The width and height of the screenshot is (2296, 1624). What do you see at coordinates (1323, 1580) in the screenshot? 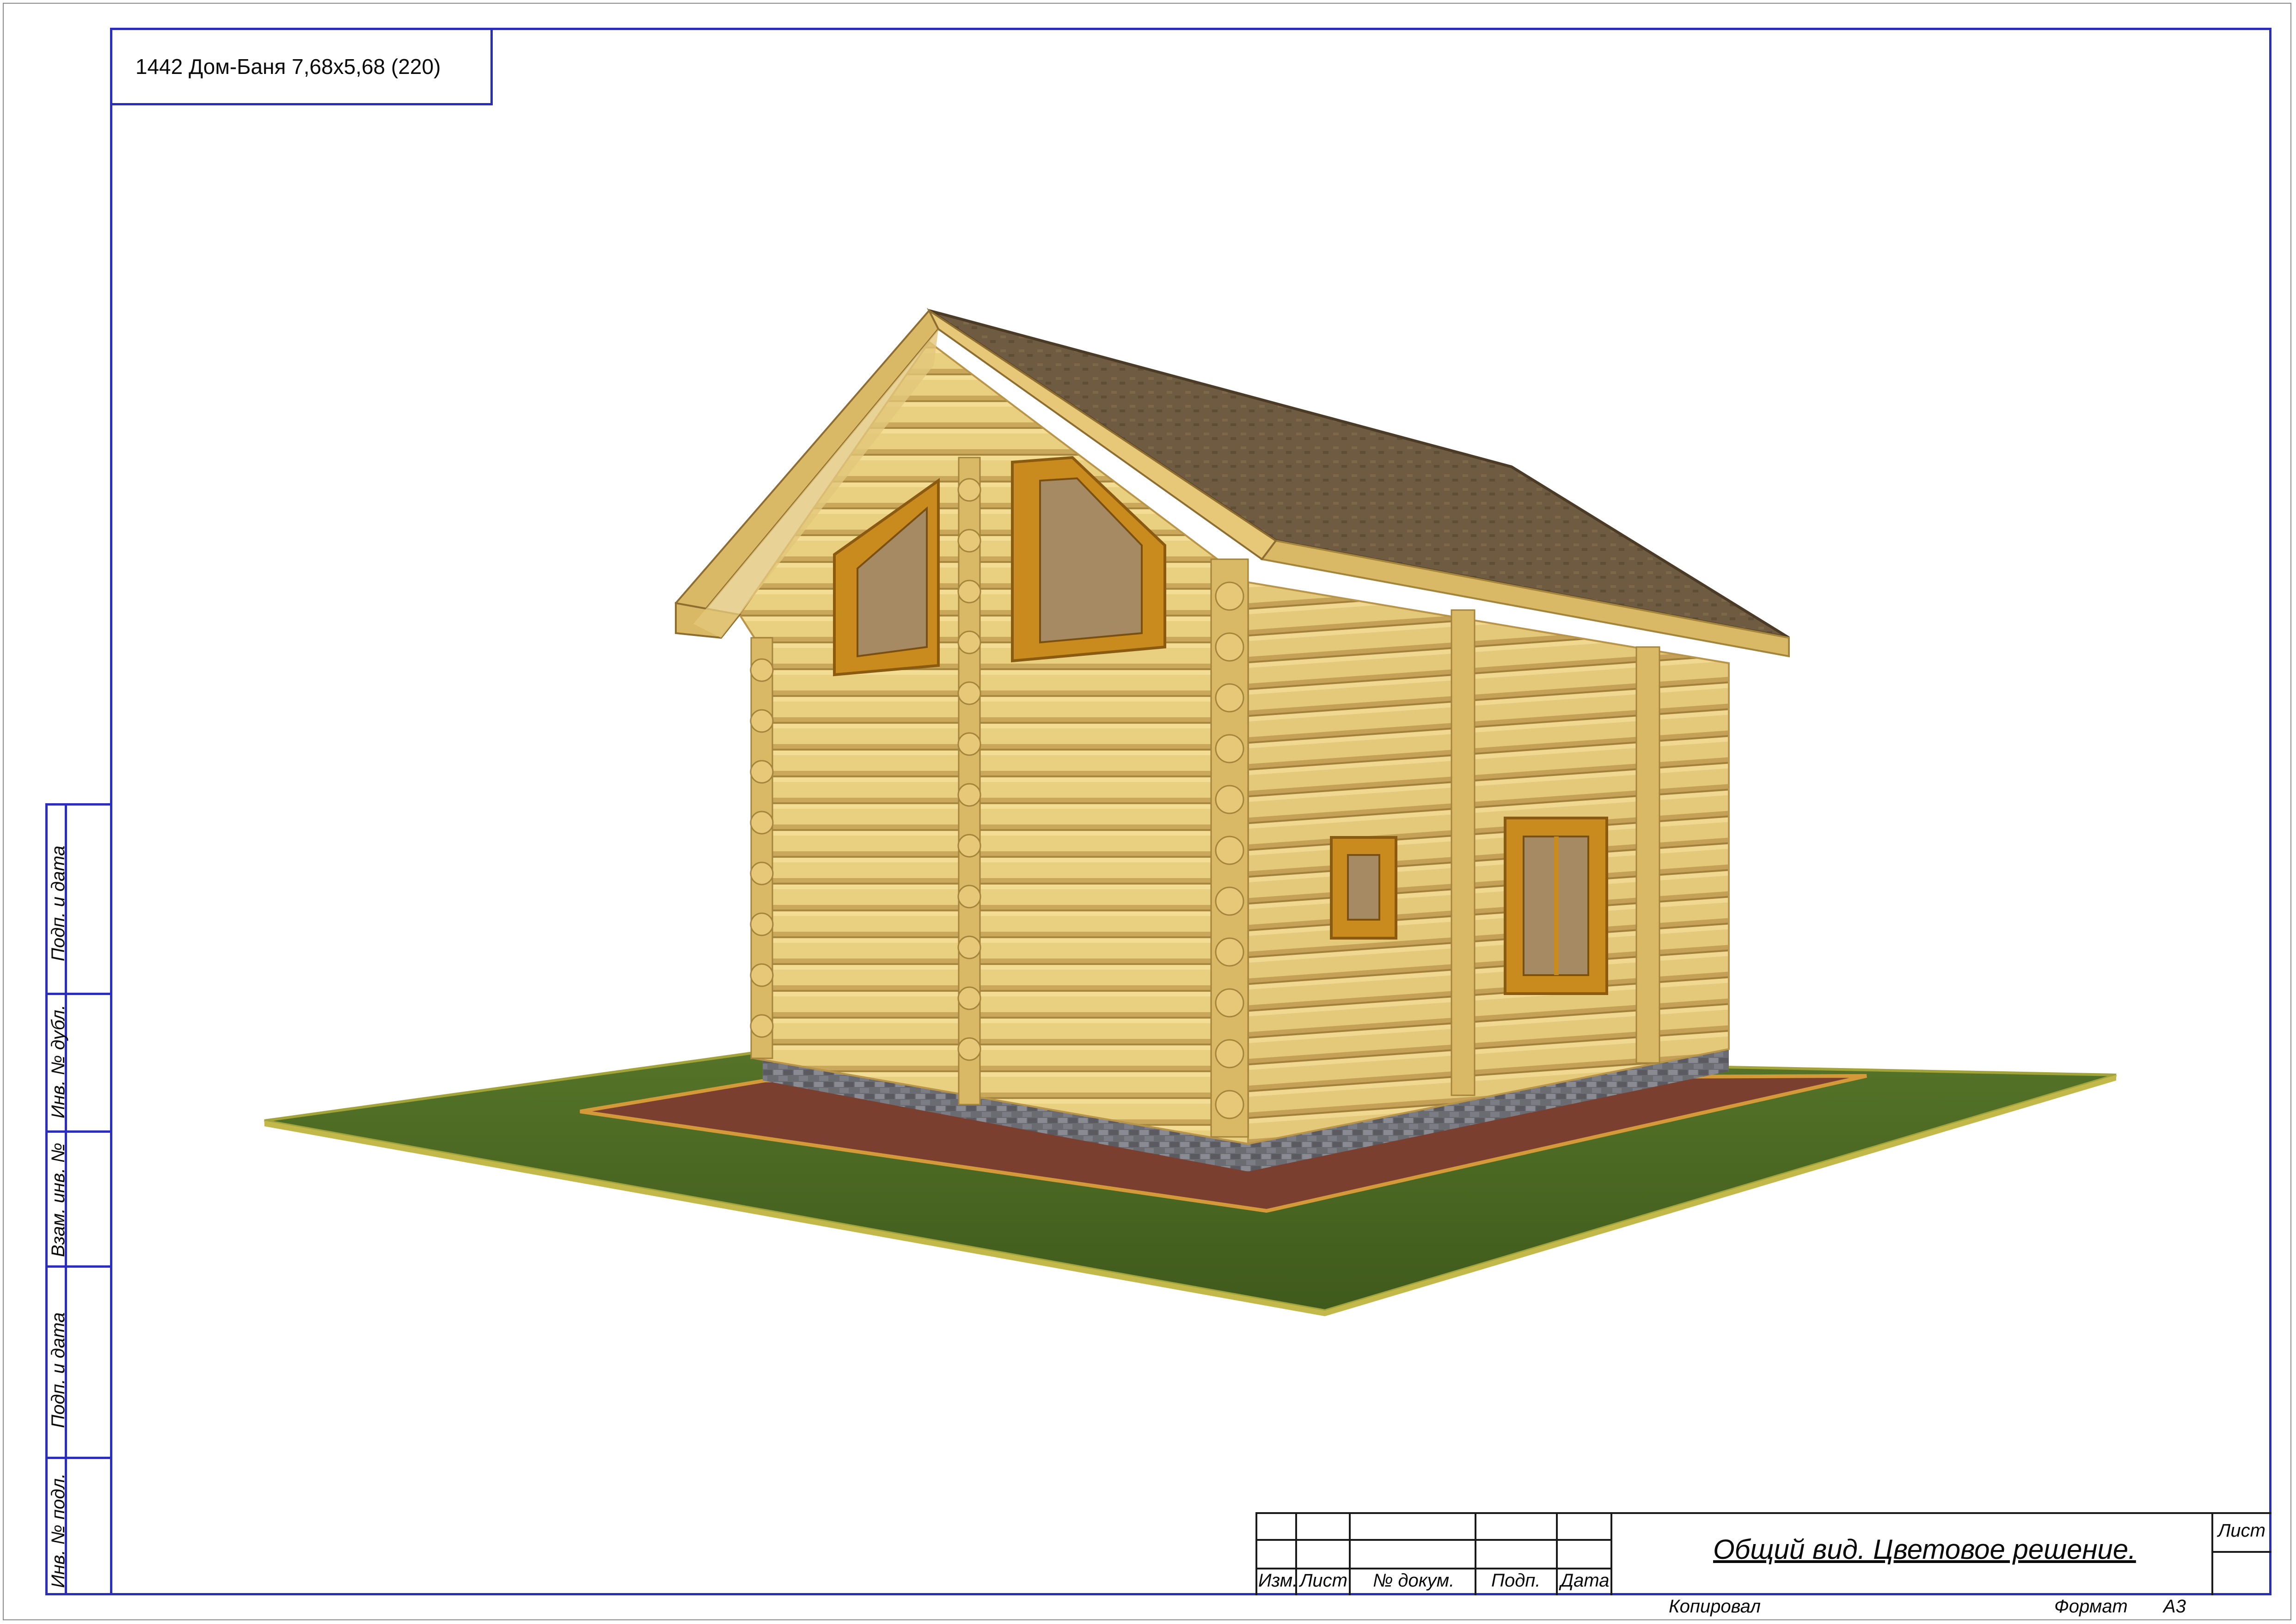
I see `col-list: Лист` at bounding box center [1323, 1580].